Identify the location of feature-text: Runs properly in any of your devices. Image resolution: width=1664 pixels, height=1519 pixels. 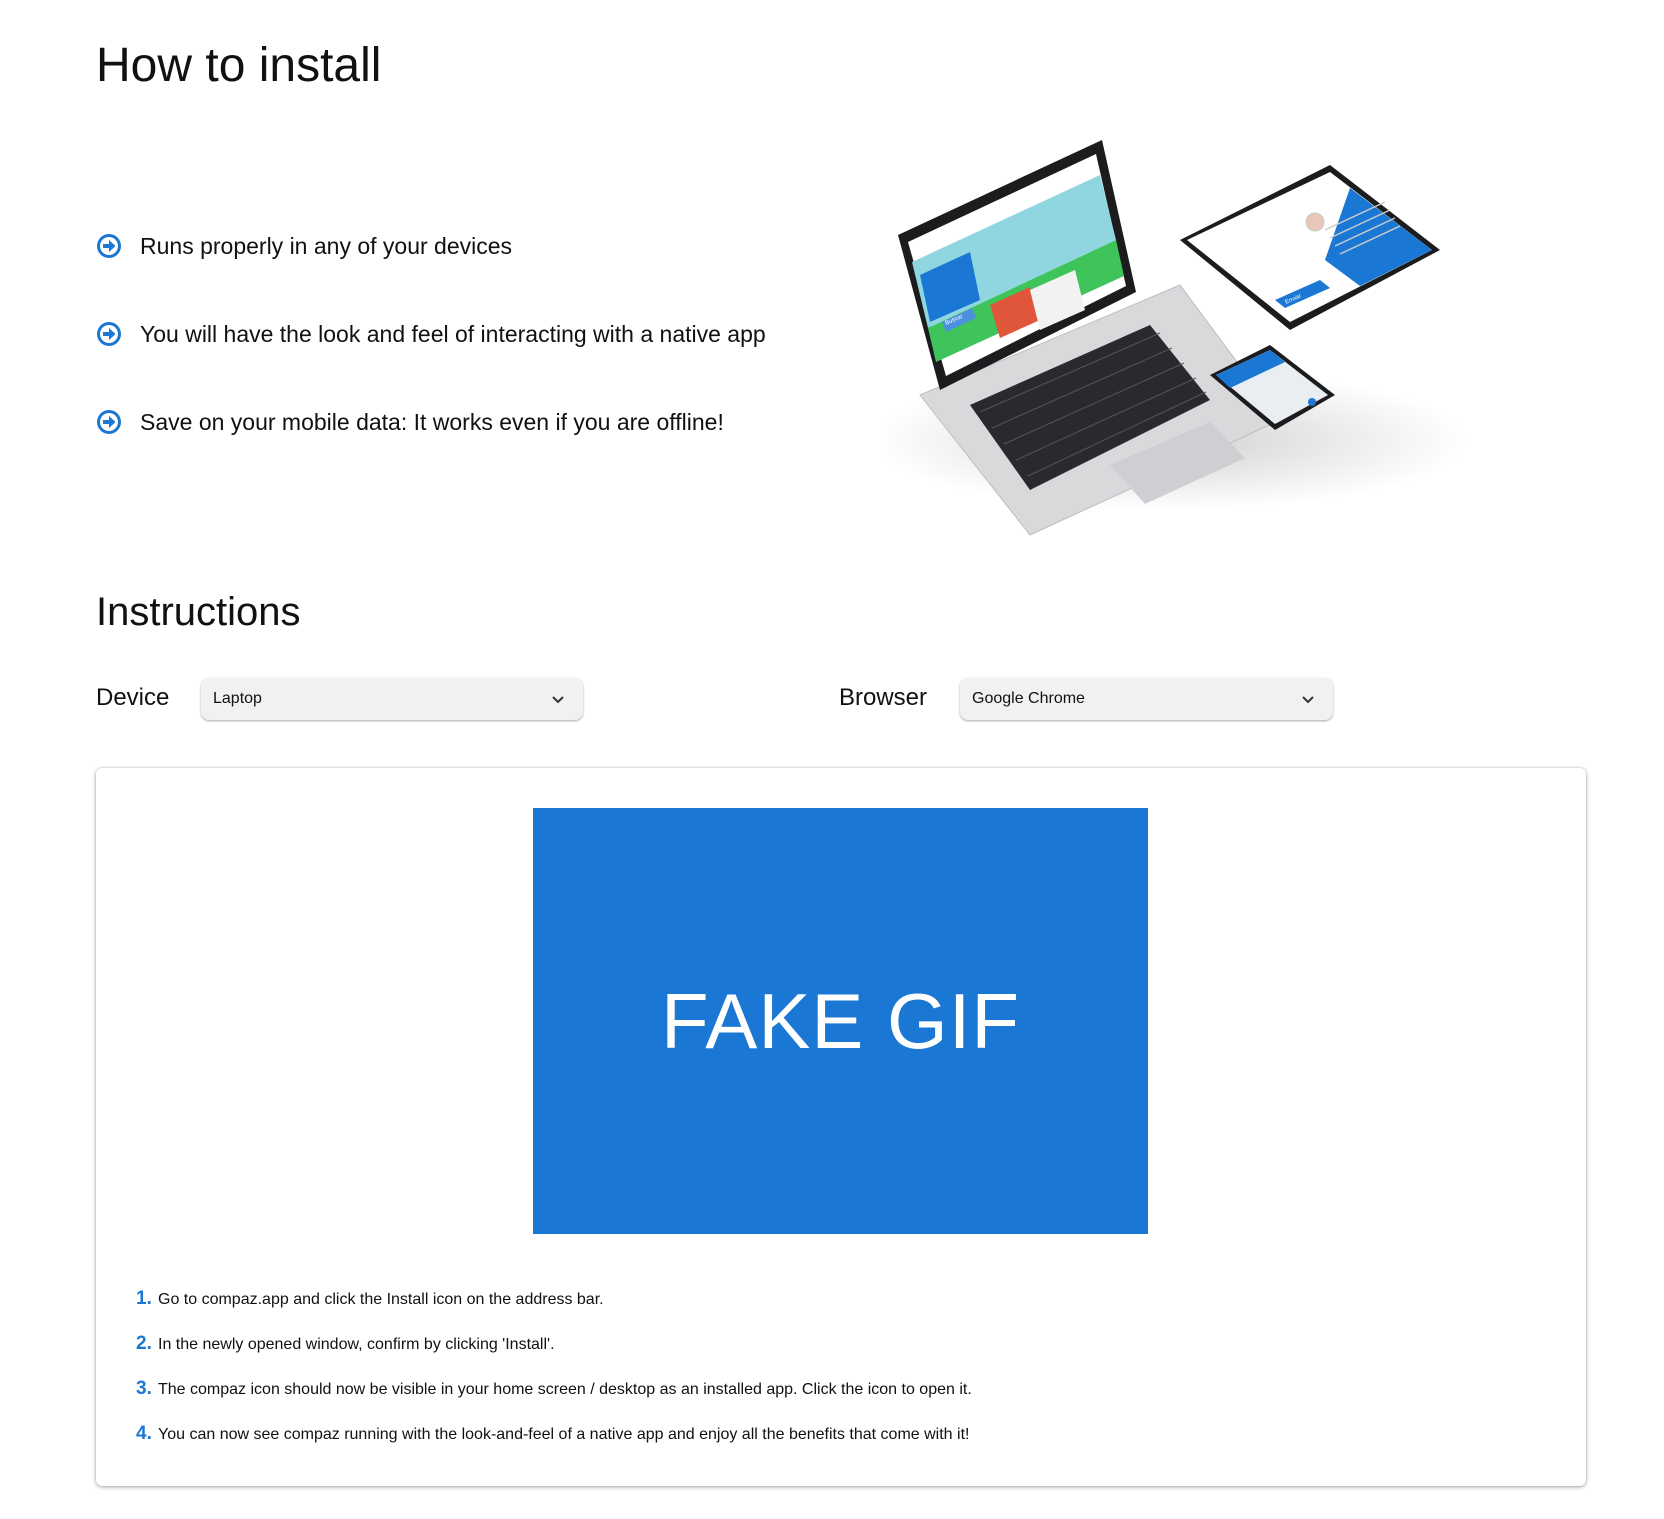
(326, 245).